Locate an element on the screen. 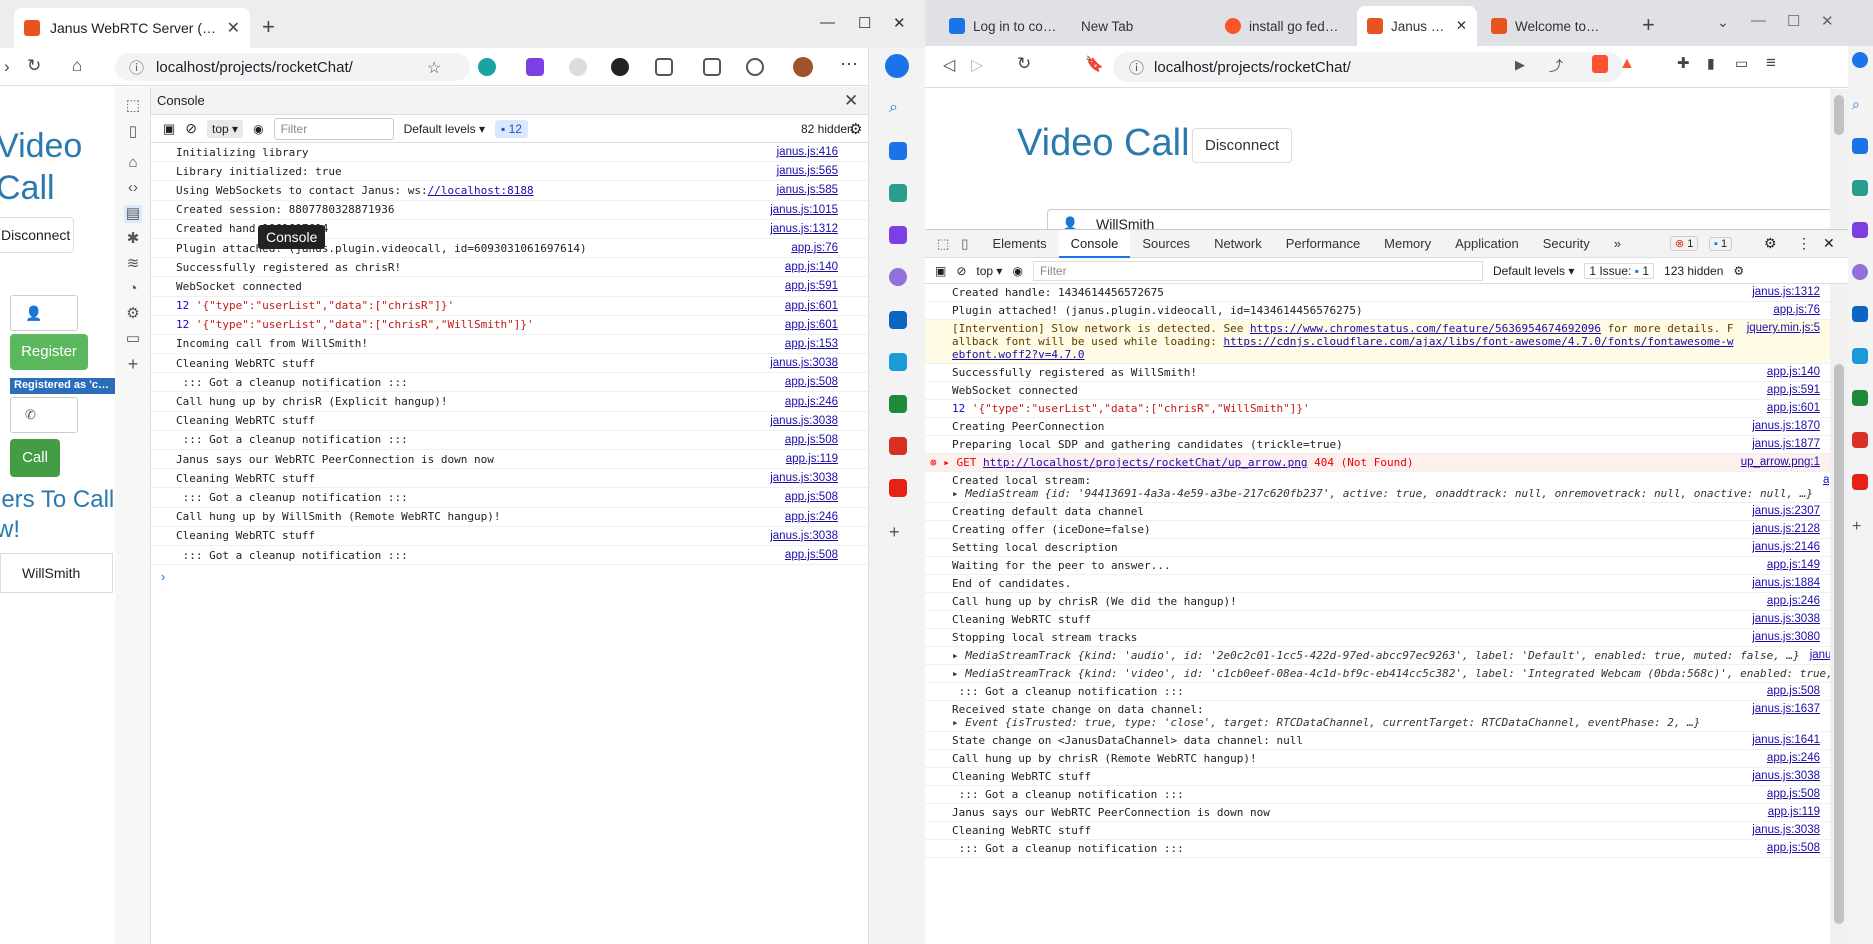 The width and height of the screenshot is (1873, 944). source-link: app.js:76 is located at coordinates (1791, 310).